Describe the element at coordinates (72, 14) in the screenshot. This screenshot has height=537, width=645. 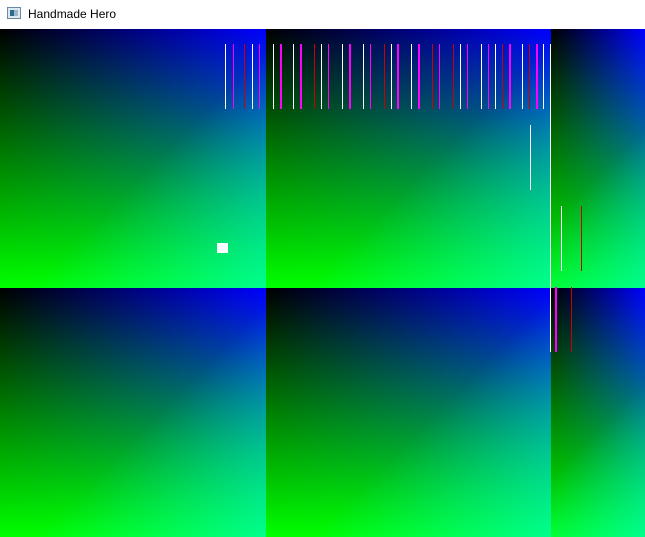
I see `window-title: Handmade Hero` at that location.